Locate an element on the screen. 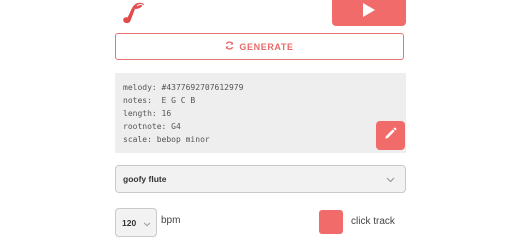  bpm-select: 120 is located at coordinates (136, 222).